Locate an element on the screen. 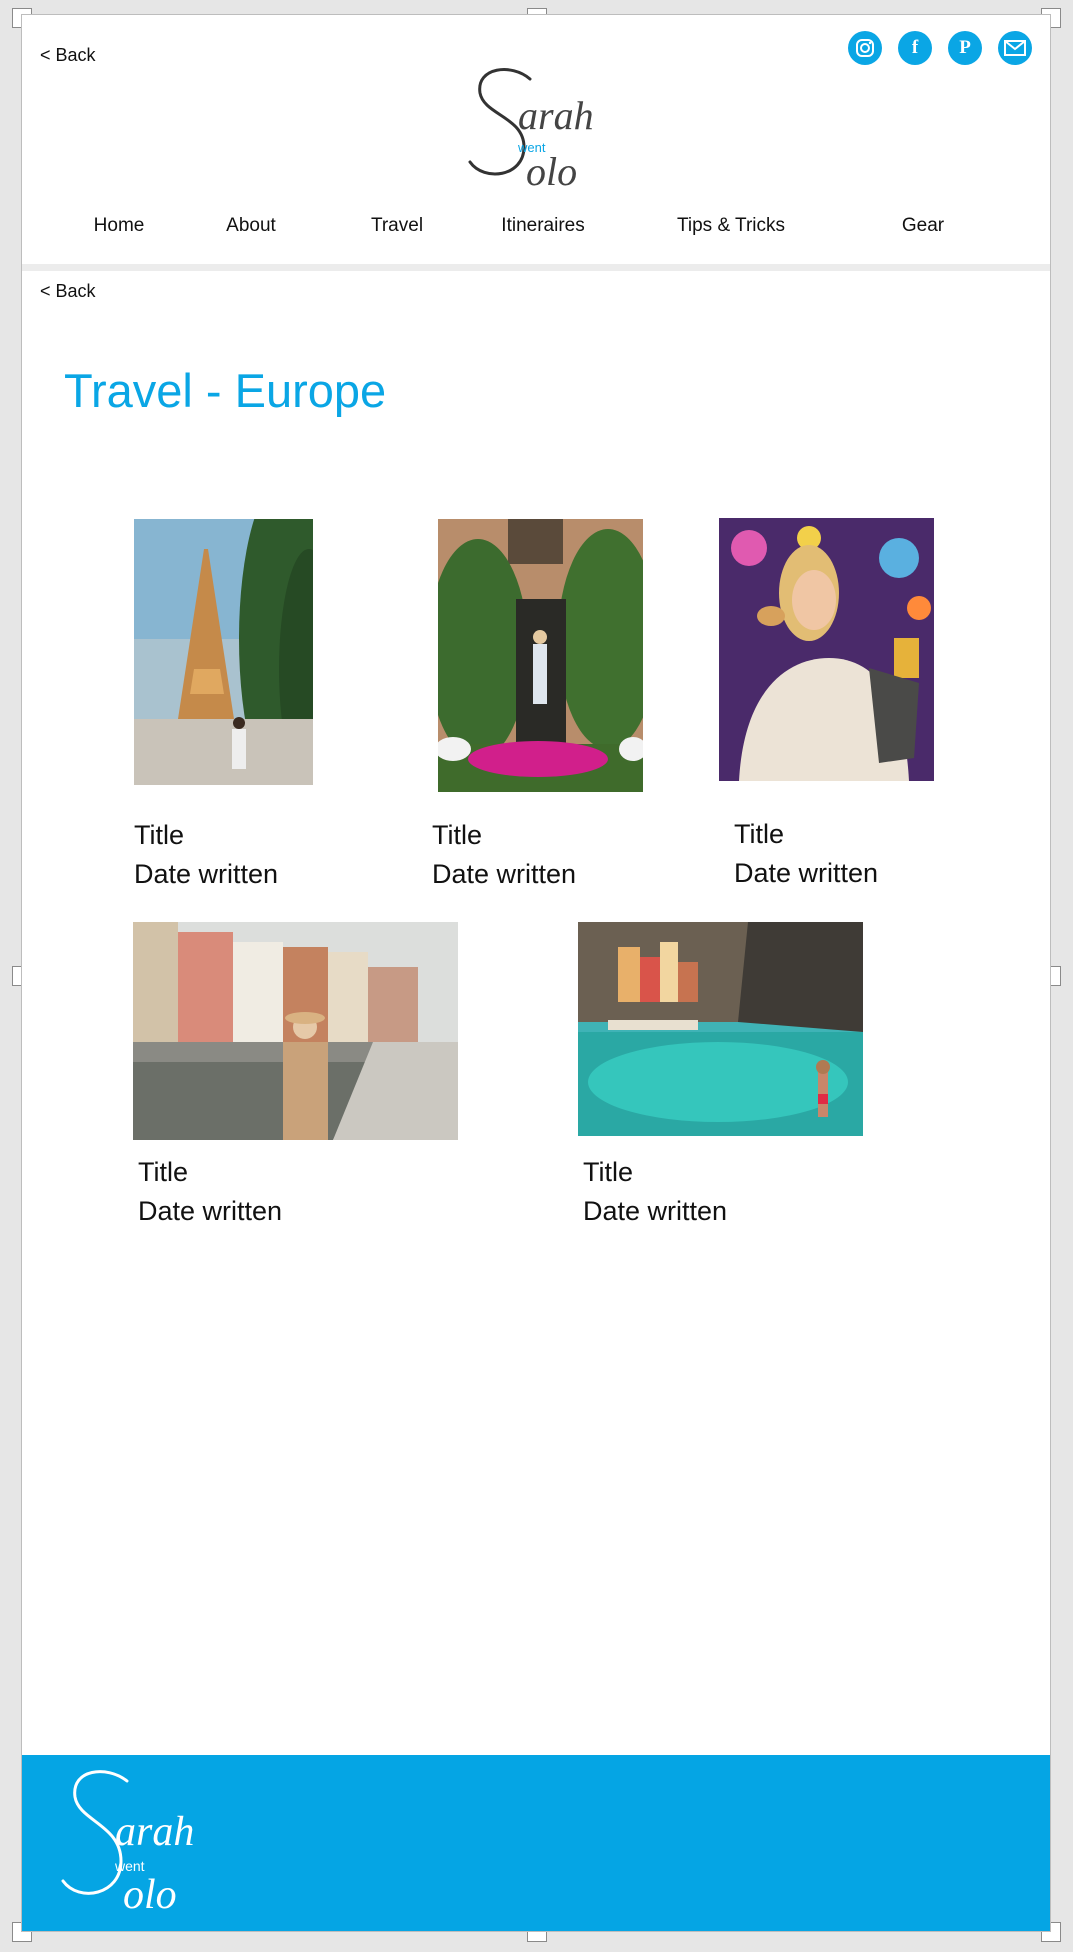 The image size is (1073, 1952). ivy-doorway-photo is located at coordinates (540, 655).